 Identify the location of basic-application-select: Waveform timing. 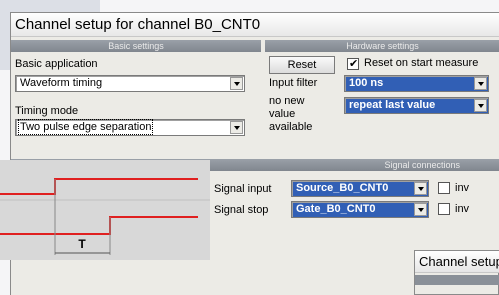
(130, 83).